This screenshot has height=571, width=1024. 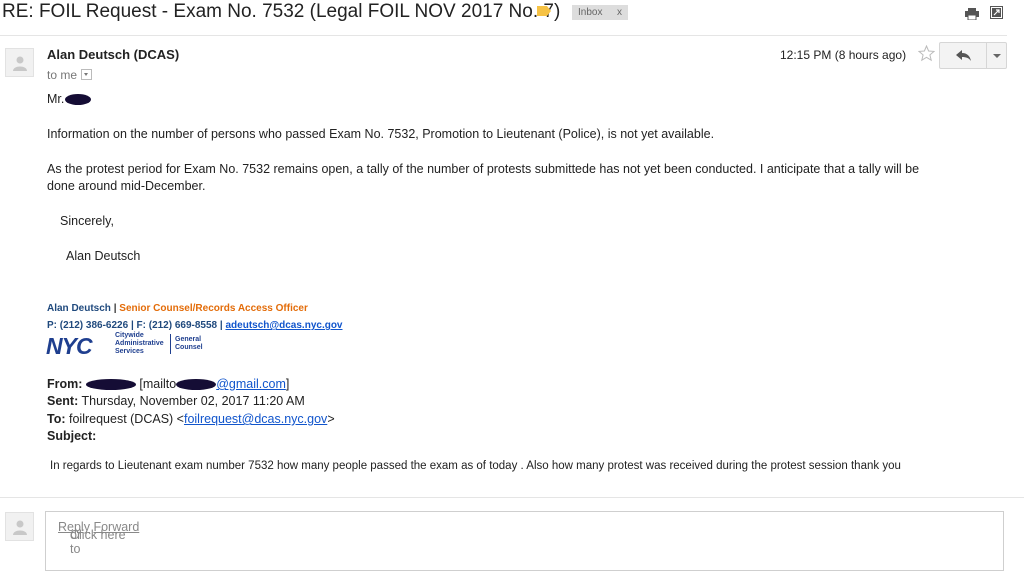 What do you see at coordinates (113, 54) in the screenshot?
I see `sender-name: Alan Deutsch (DCAS)` at bounding box center [113, 54].